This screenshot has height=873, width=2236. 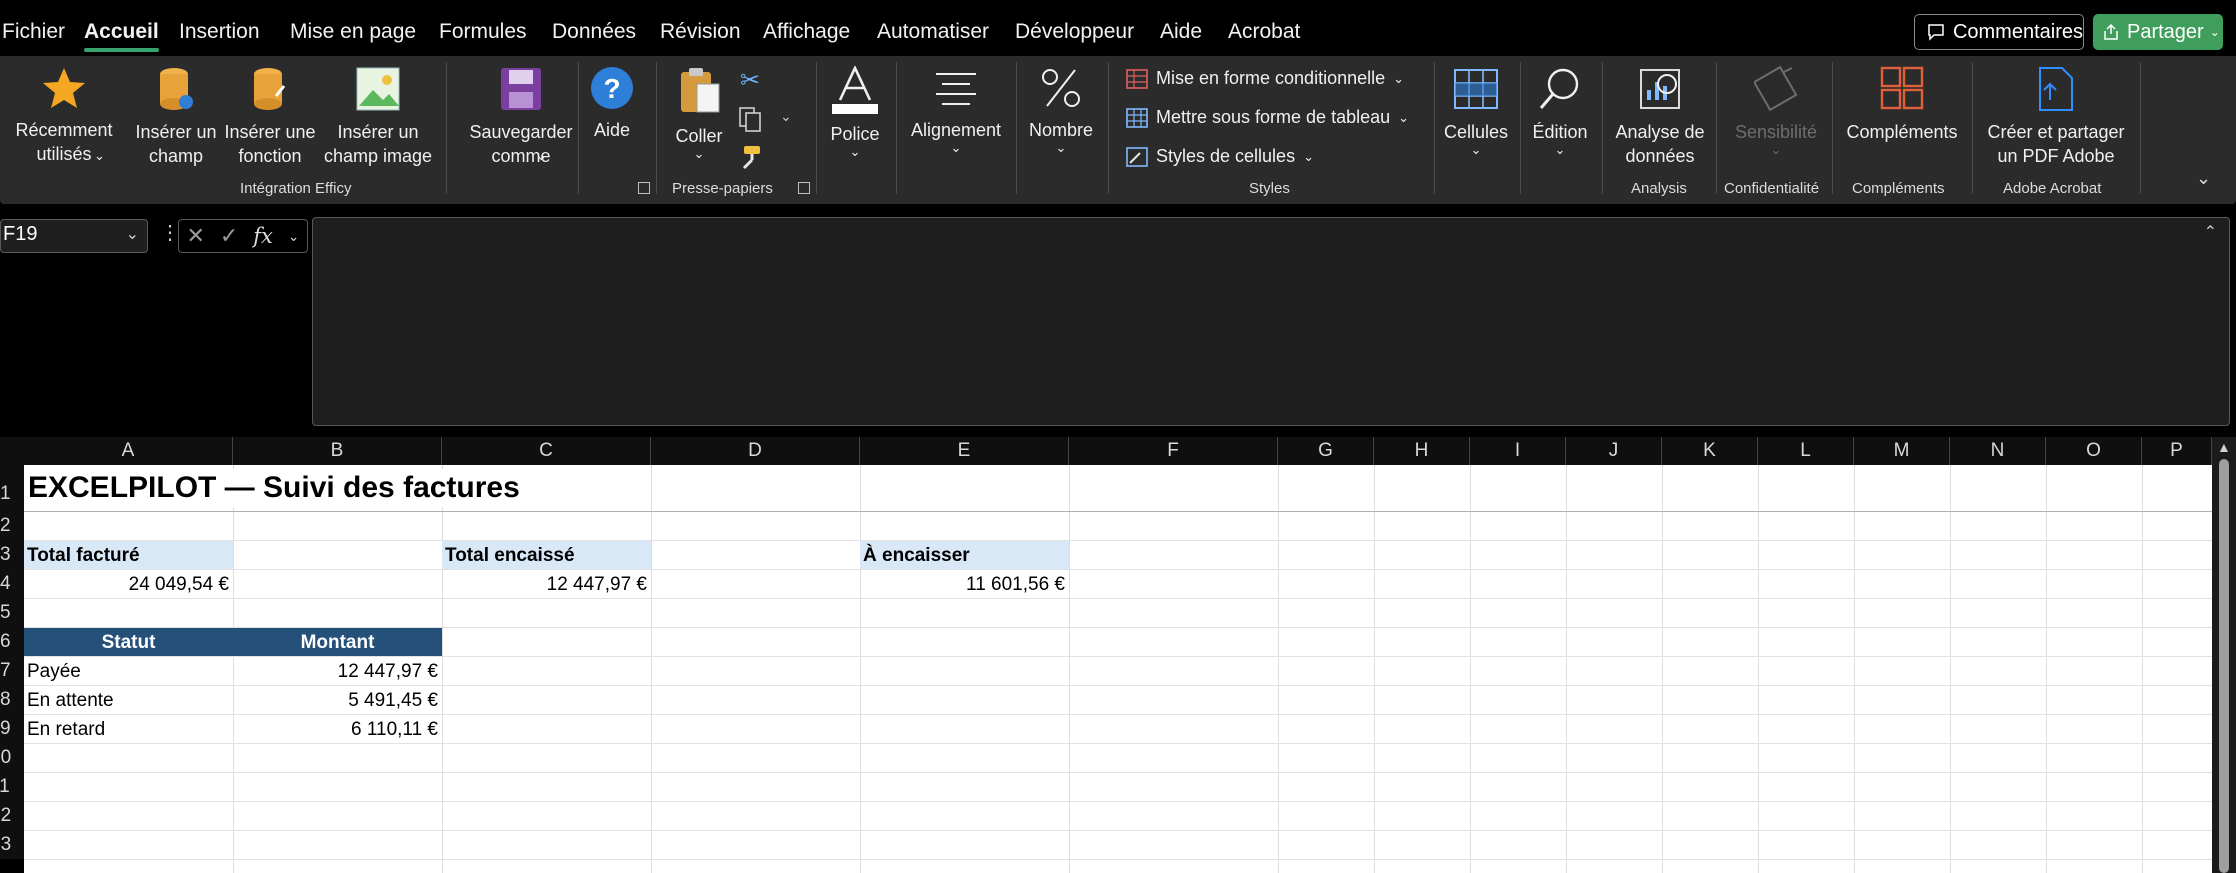 What do you see at coordinates (2177, 451) in the screenshot?
I see `column-header-p: P` at bounding box center [2177, 451].